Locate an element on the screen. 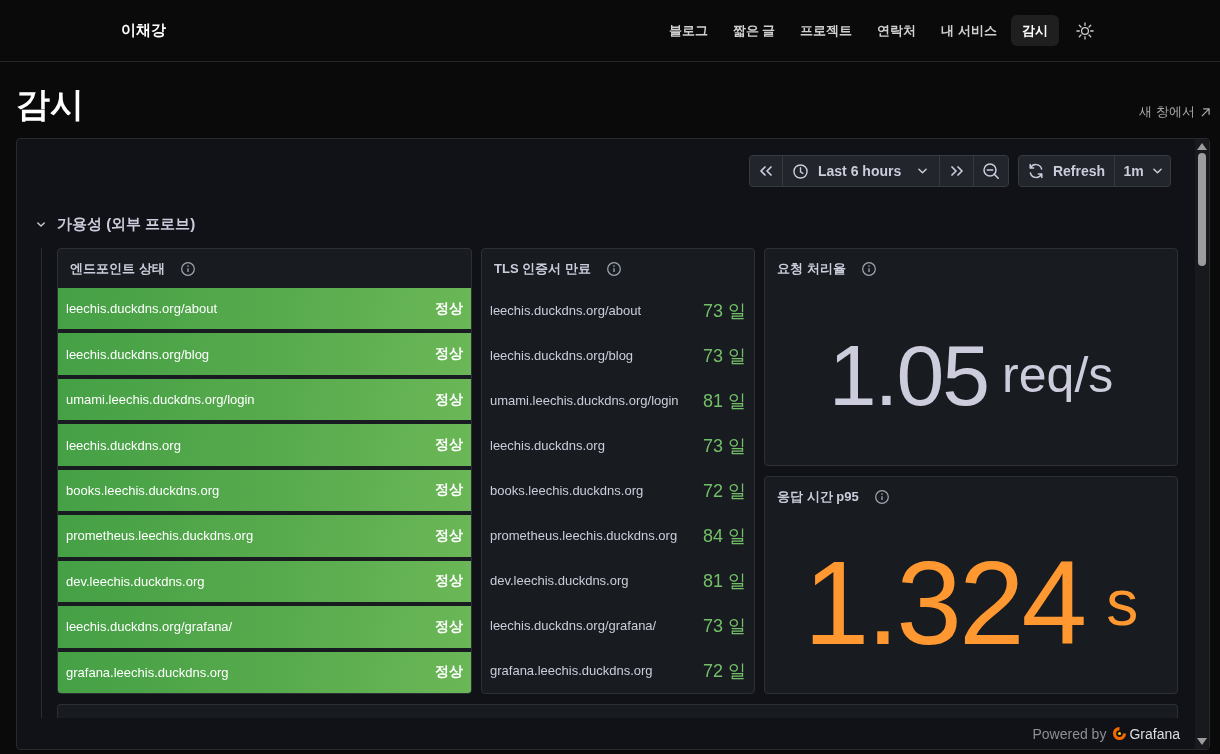 The image size is (1220, 754). stat-value: 1.324 is located at coordinates (944, 602).